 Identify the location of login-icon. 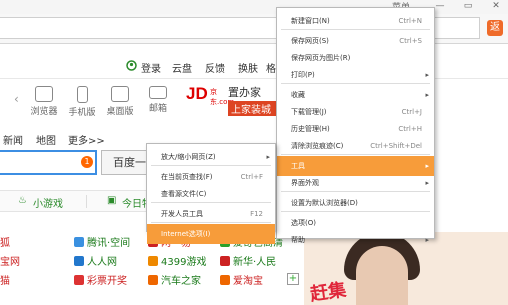
(131, 67).